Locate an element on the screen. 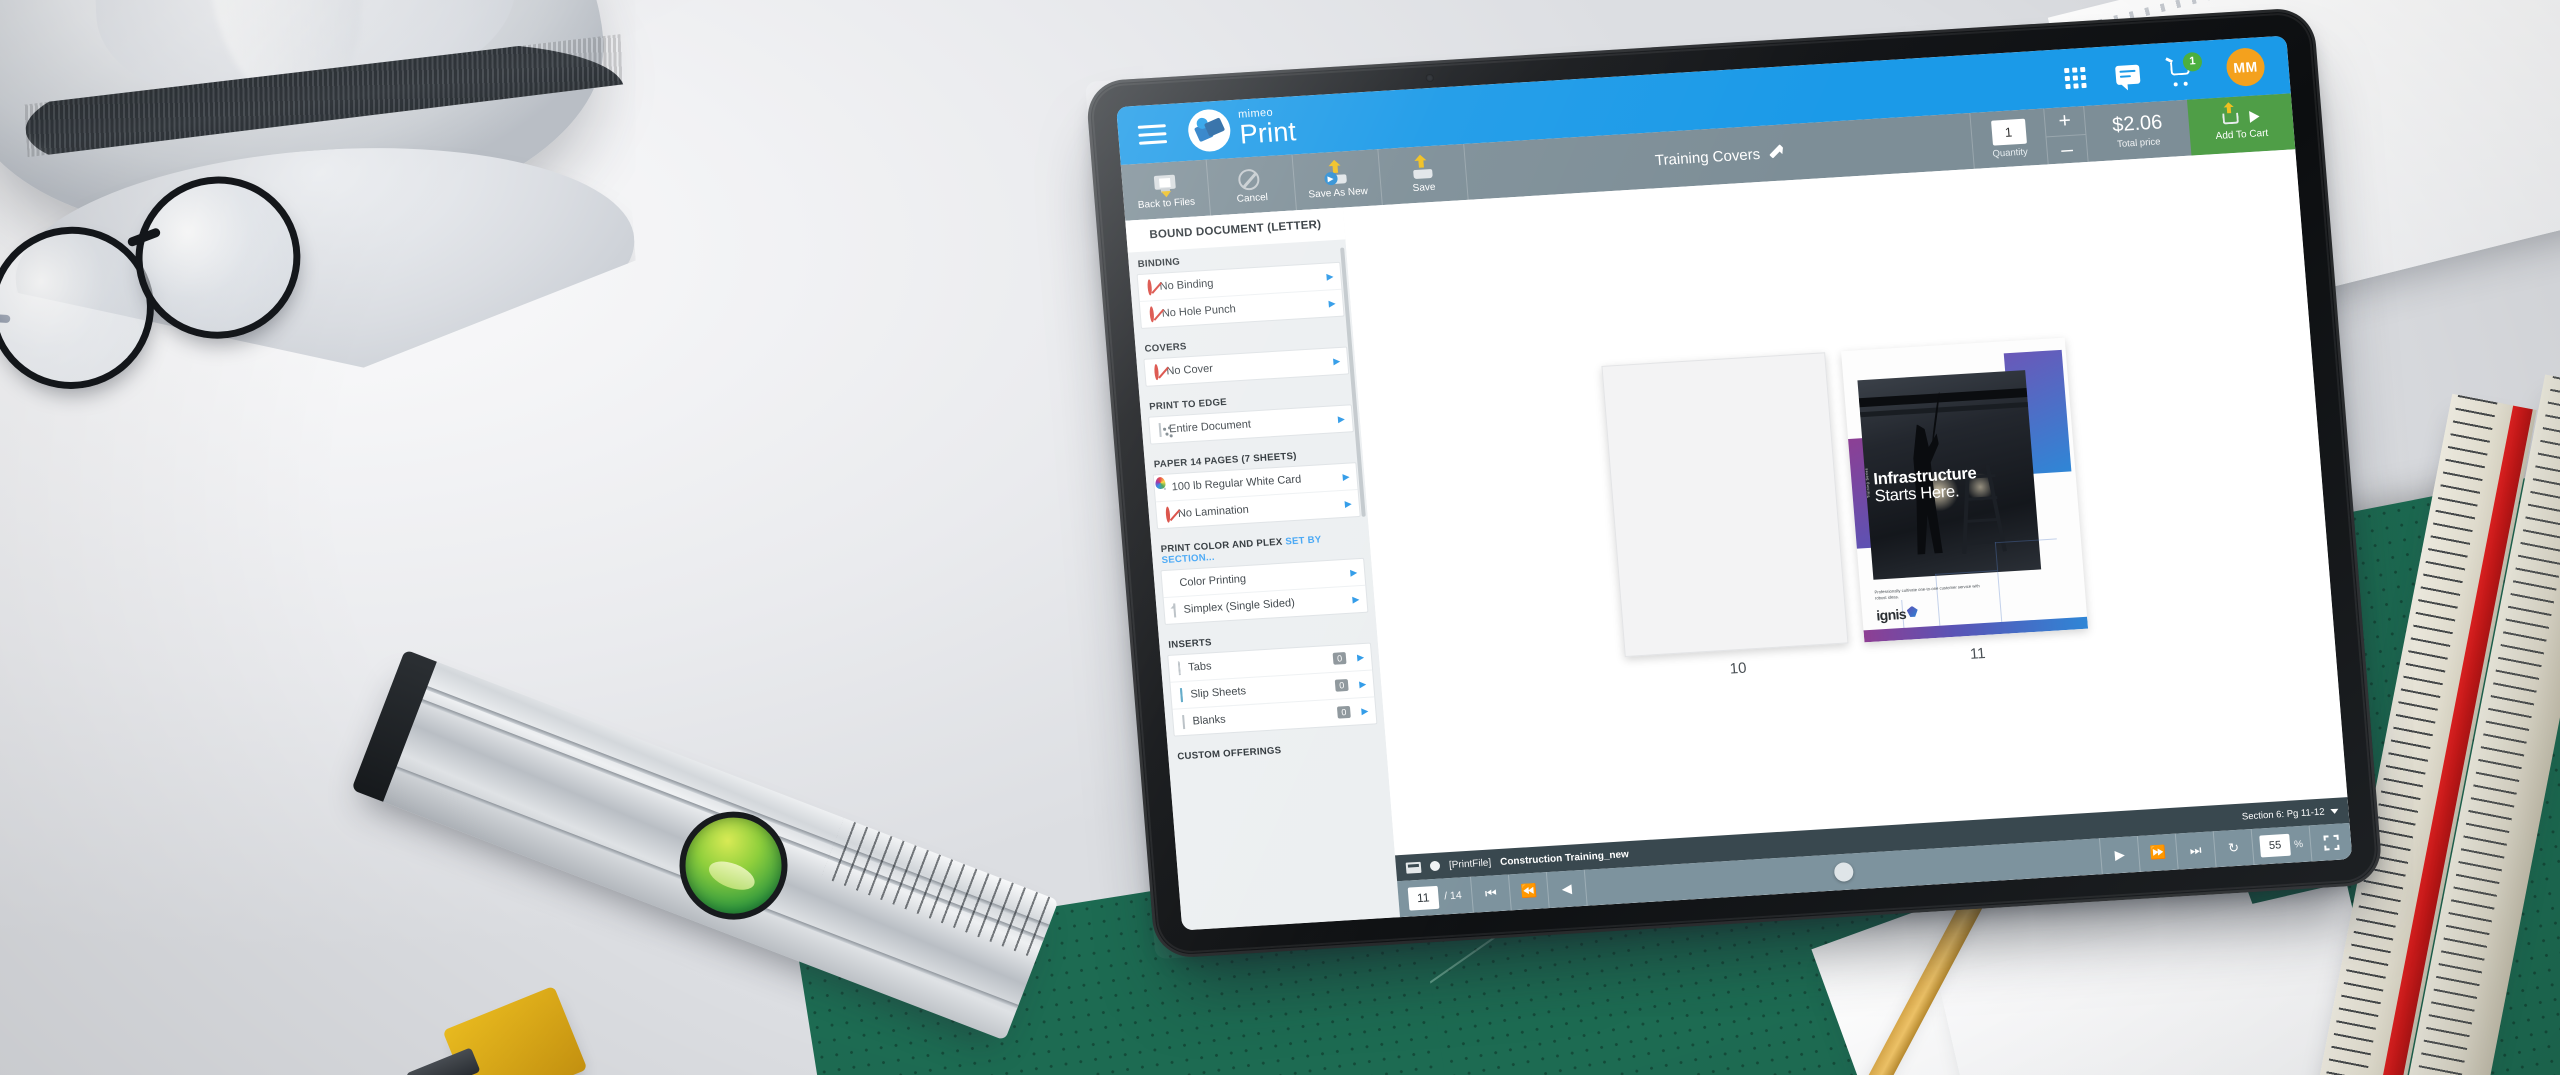 This screenshot has width=2560, height=1075. add-to-cart-label: Add To Cart is located at coordinates (2242, 135).